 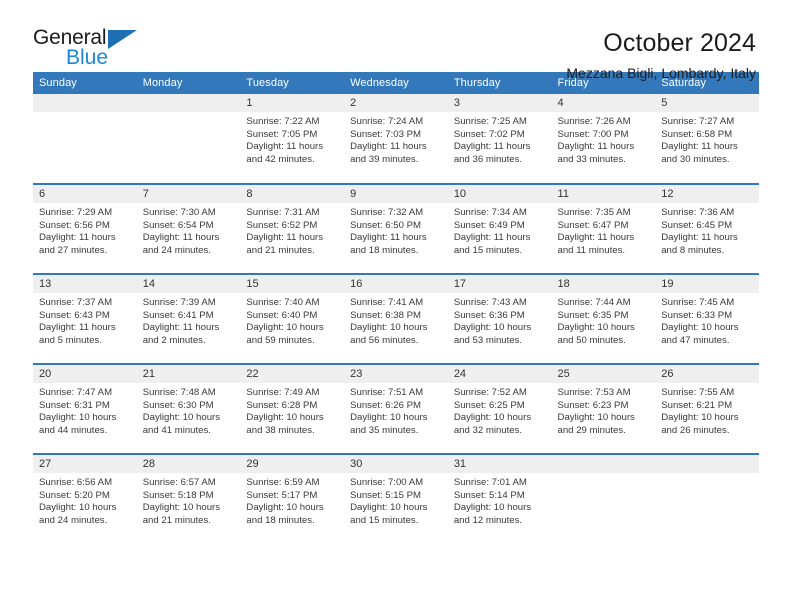 I want to click on daylight-text: Daylight: 10 hours and 12 minutes., so click(x=492, y=514).